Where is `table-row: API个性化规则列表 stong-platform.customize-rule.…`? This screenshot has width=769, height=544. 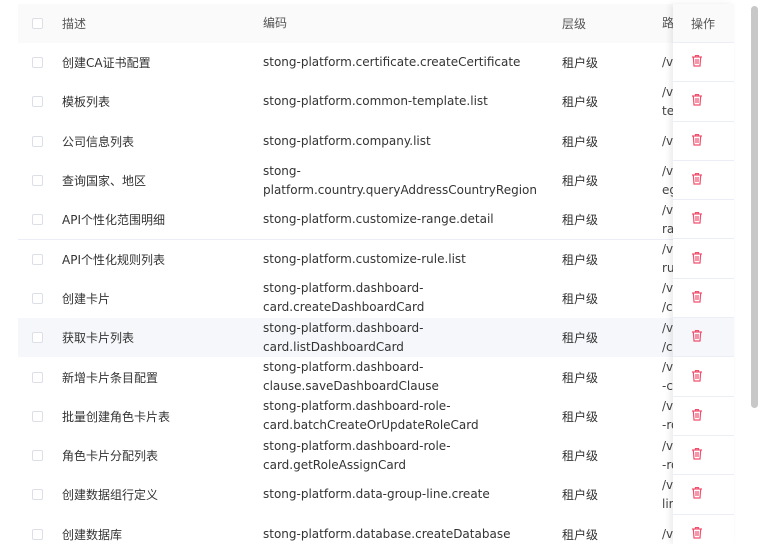 table-row: API个性化规则列表 stong-platform.customize-rule.… is located at coordinates (376, 259).